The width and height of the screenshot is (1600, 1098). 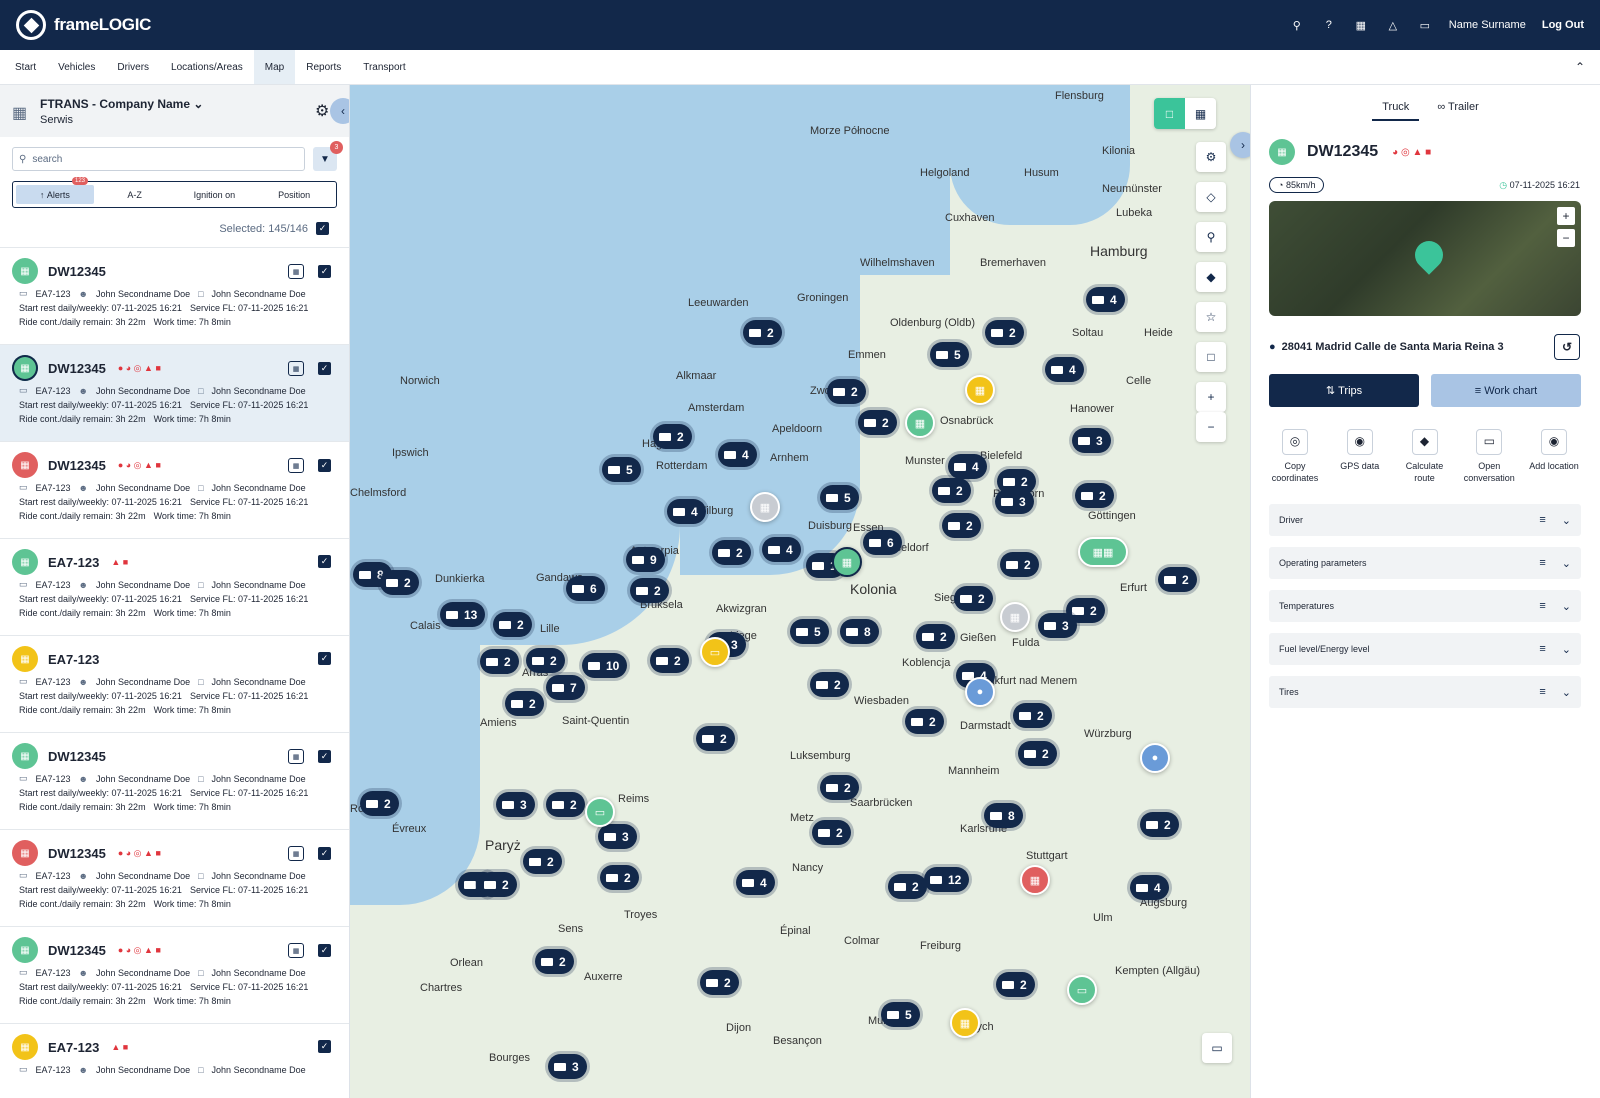 I want to click on sort-az: A-Z, so click(x=135, y=194).